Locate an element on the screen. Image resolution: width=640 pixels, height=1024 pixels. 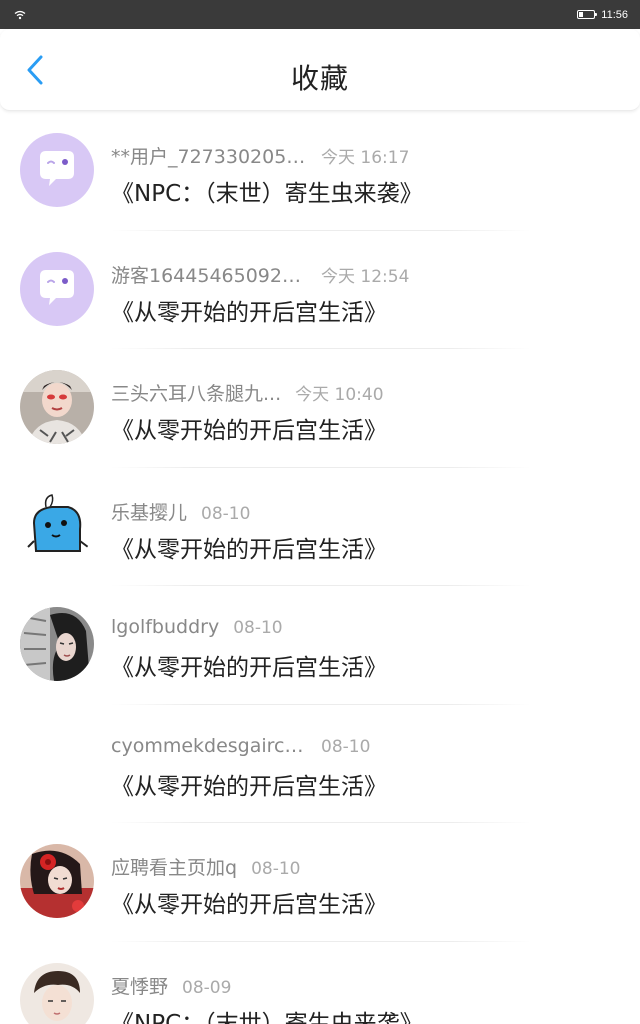
user-name: lgolfbuddry is located at coordinates (165, 627).